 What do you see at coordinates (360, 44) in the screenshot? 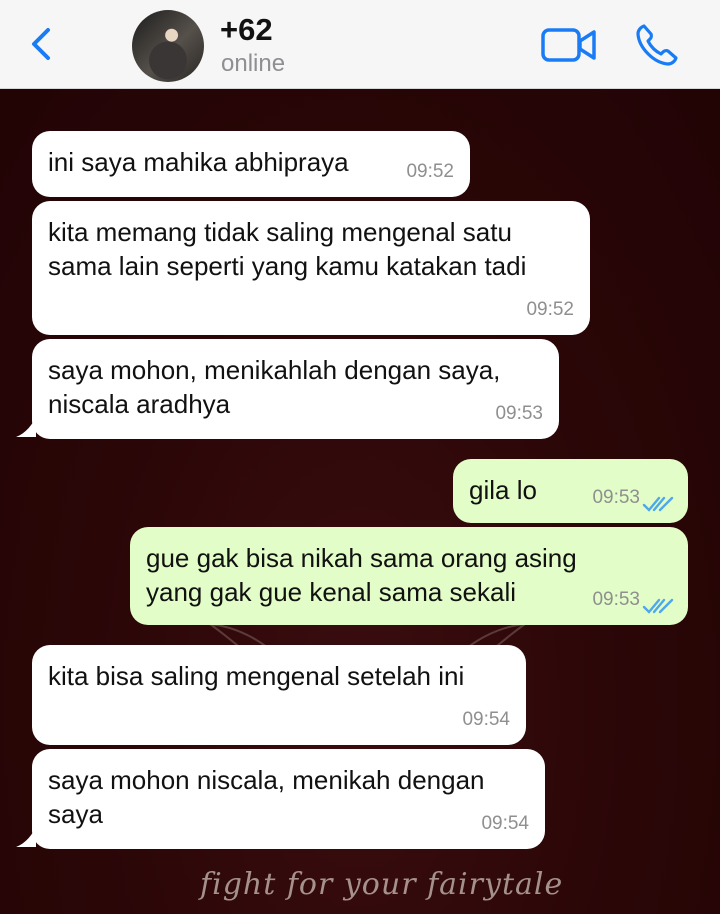
I see `chat-header: +62 online` at bounding box center [360, 44].